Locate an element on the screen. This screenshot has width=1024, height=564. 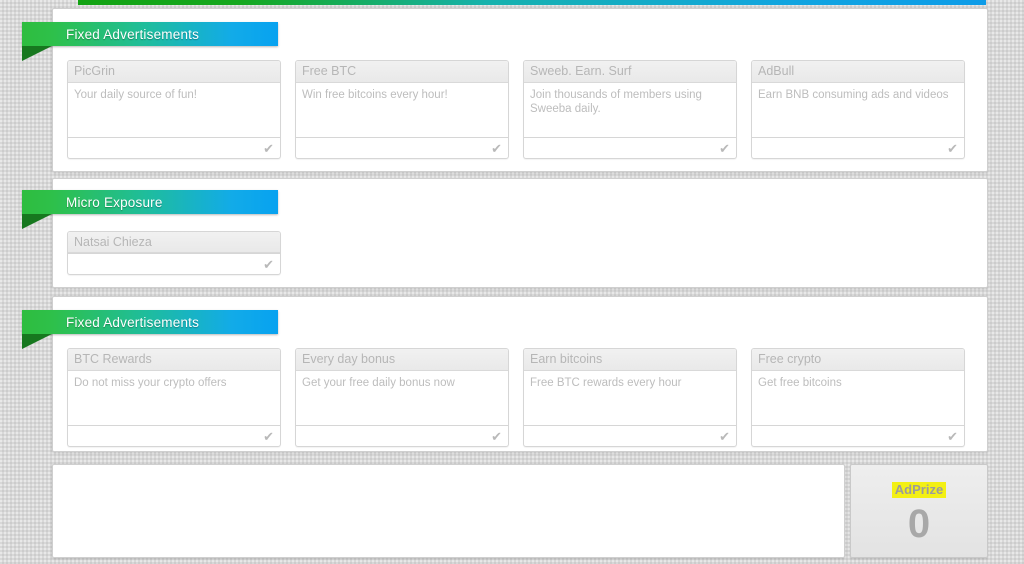
section-ribbon-fixed-advertisements-2: Fixed Advertisements is located at coordinates (150, 329).